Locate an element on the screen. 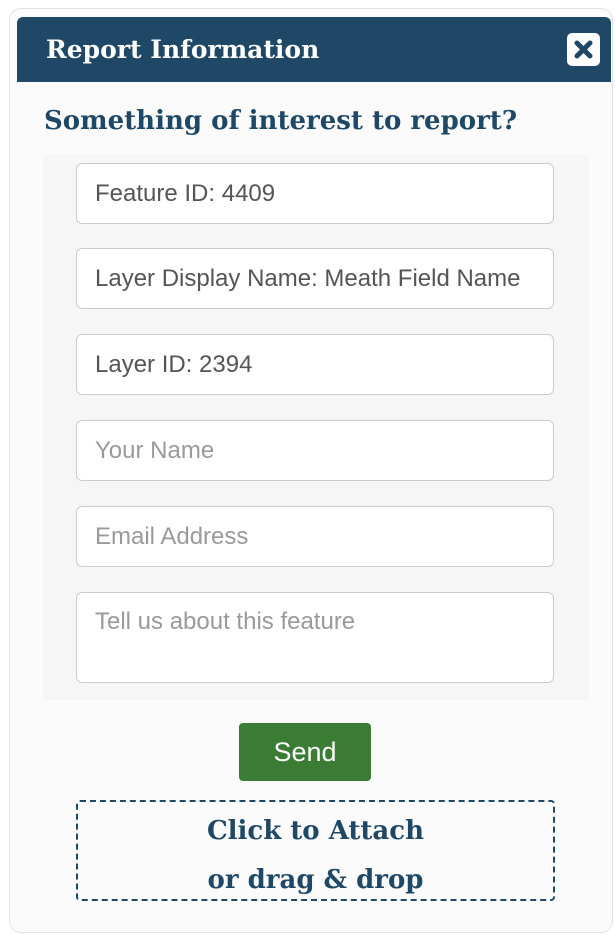 The image size is (615, 935). close-button is located at coordinates (583, 49).